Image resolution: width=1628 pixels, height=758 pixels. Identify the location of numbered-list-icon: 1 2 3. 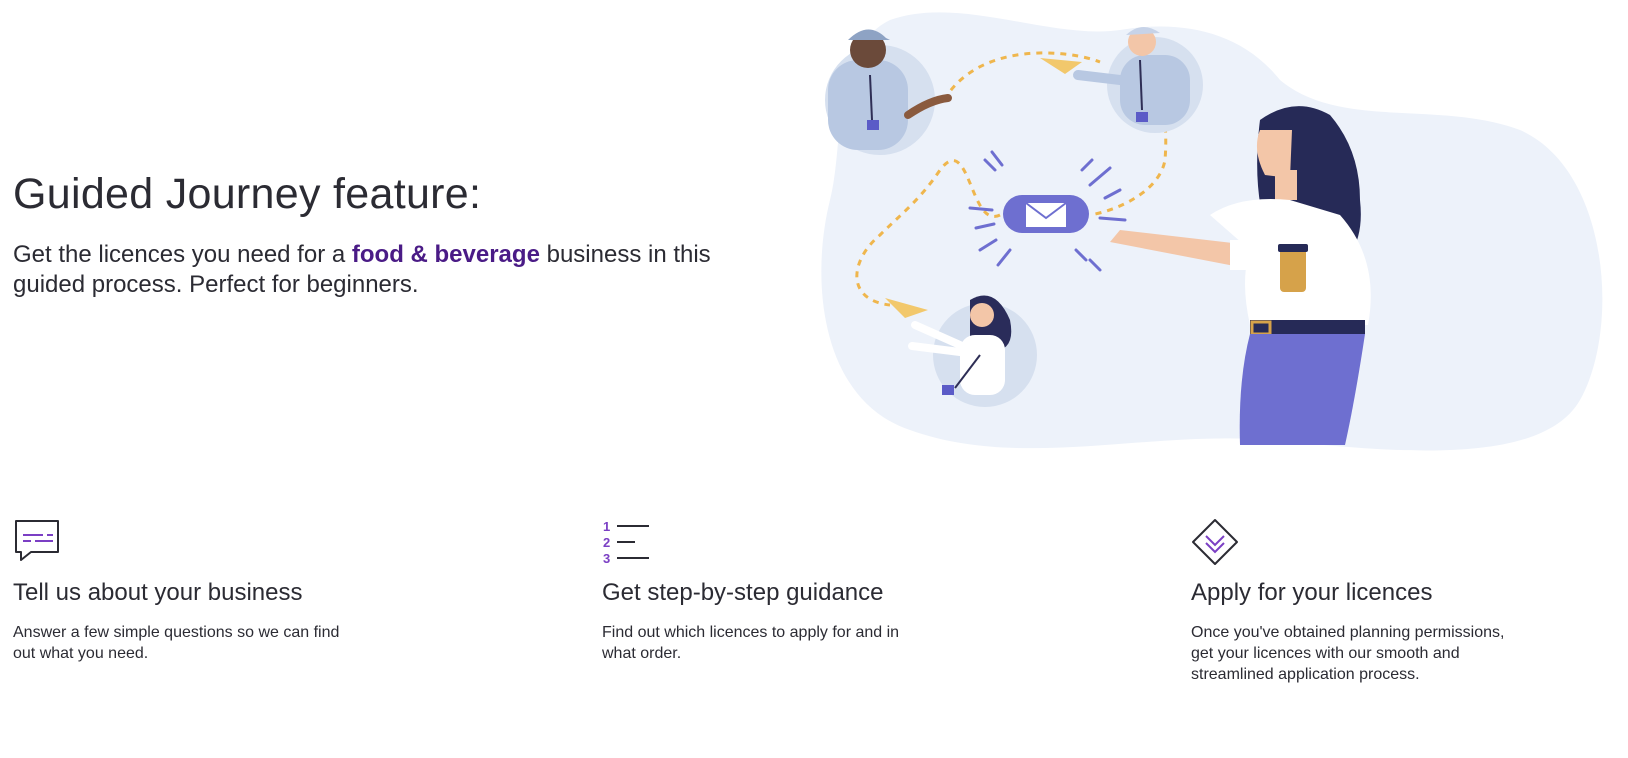
(626, 542).